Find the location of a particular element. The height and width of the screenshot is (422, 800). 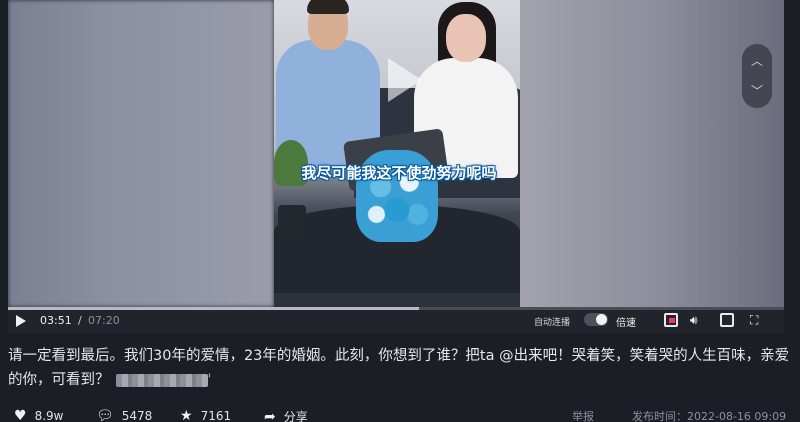

autoplay-label: 自动连播 is located at coordinates (552, 323).